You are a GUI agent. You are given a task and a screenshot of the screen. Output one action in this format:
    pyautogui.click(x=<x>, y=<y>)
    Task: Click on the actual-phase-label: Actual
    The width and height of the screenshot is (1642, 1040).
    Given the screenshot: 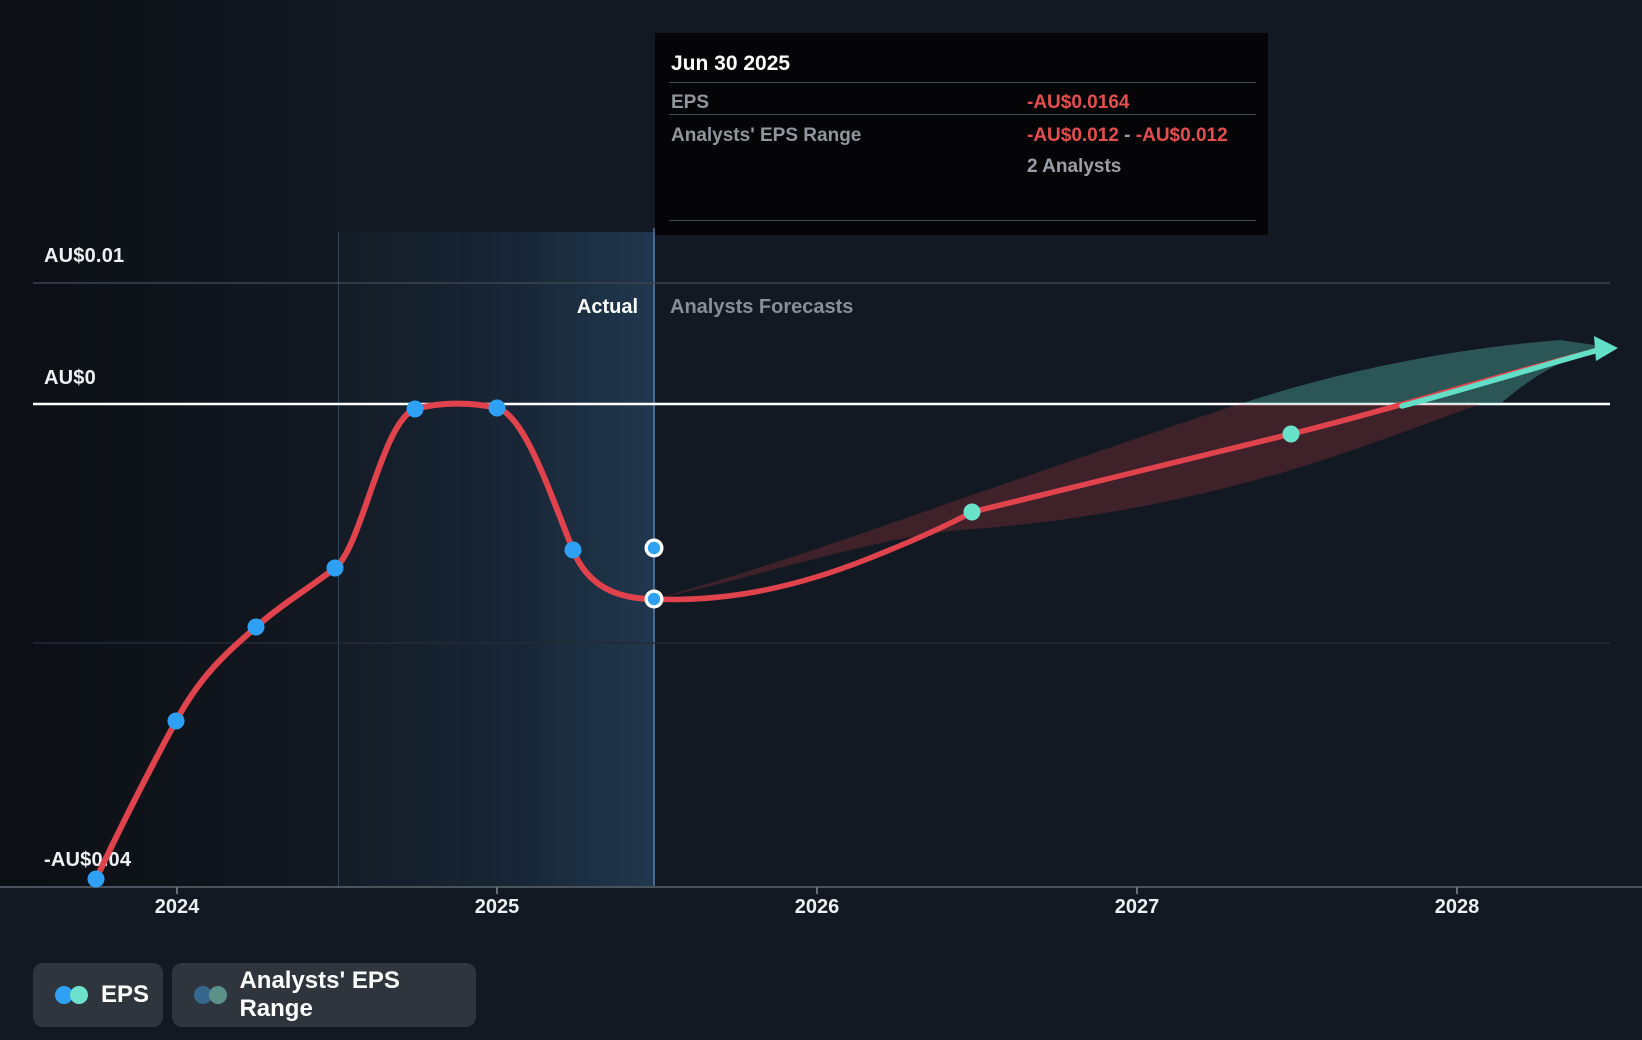 What is the action you would take?
    pyautogui.click(x=607, y=307)
    